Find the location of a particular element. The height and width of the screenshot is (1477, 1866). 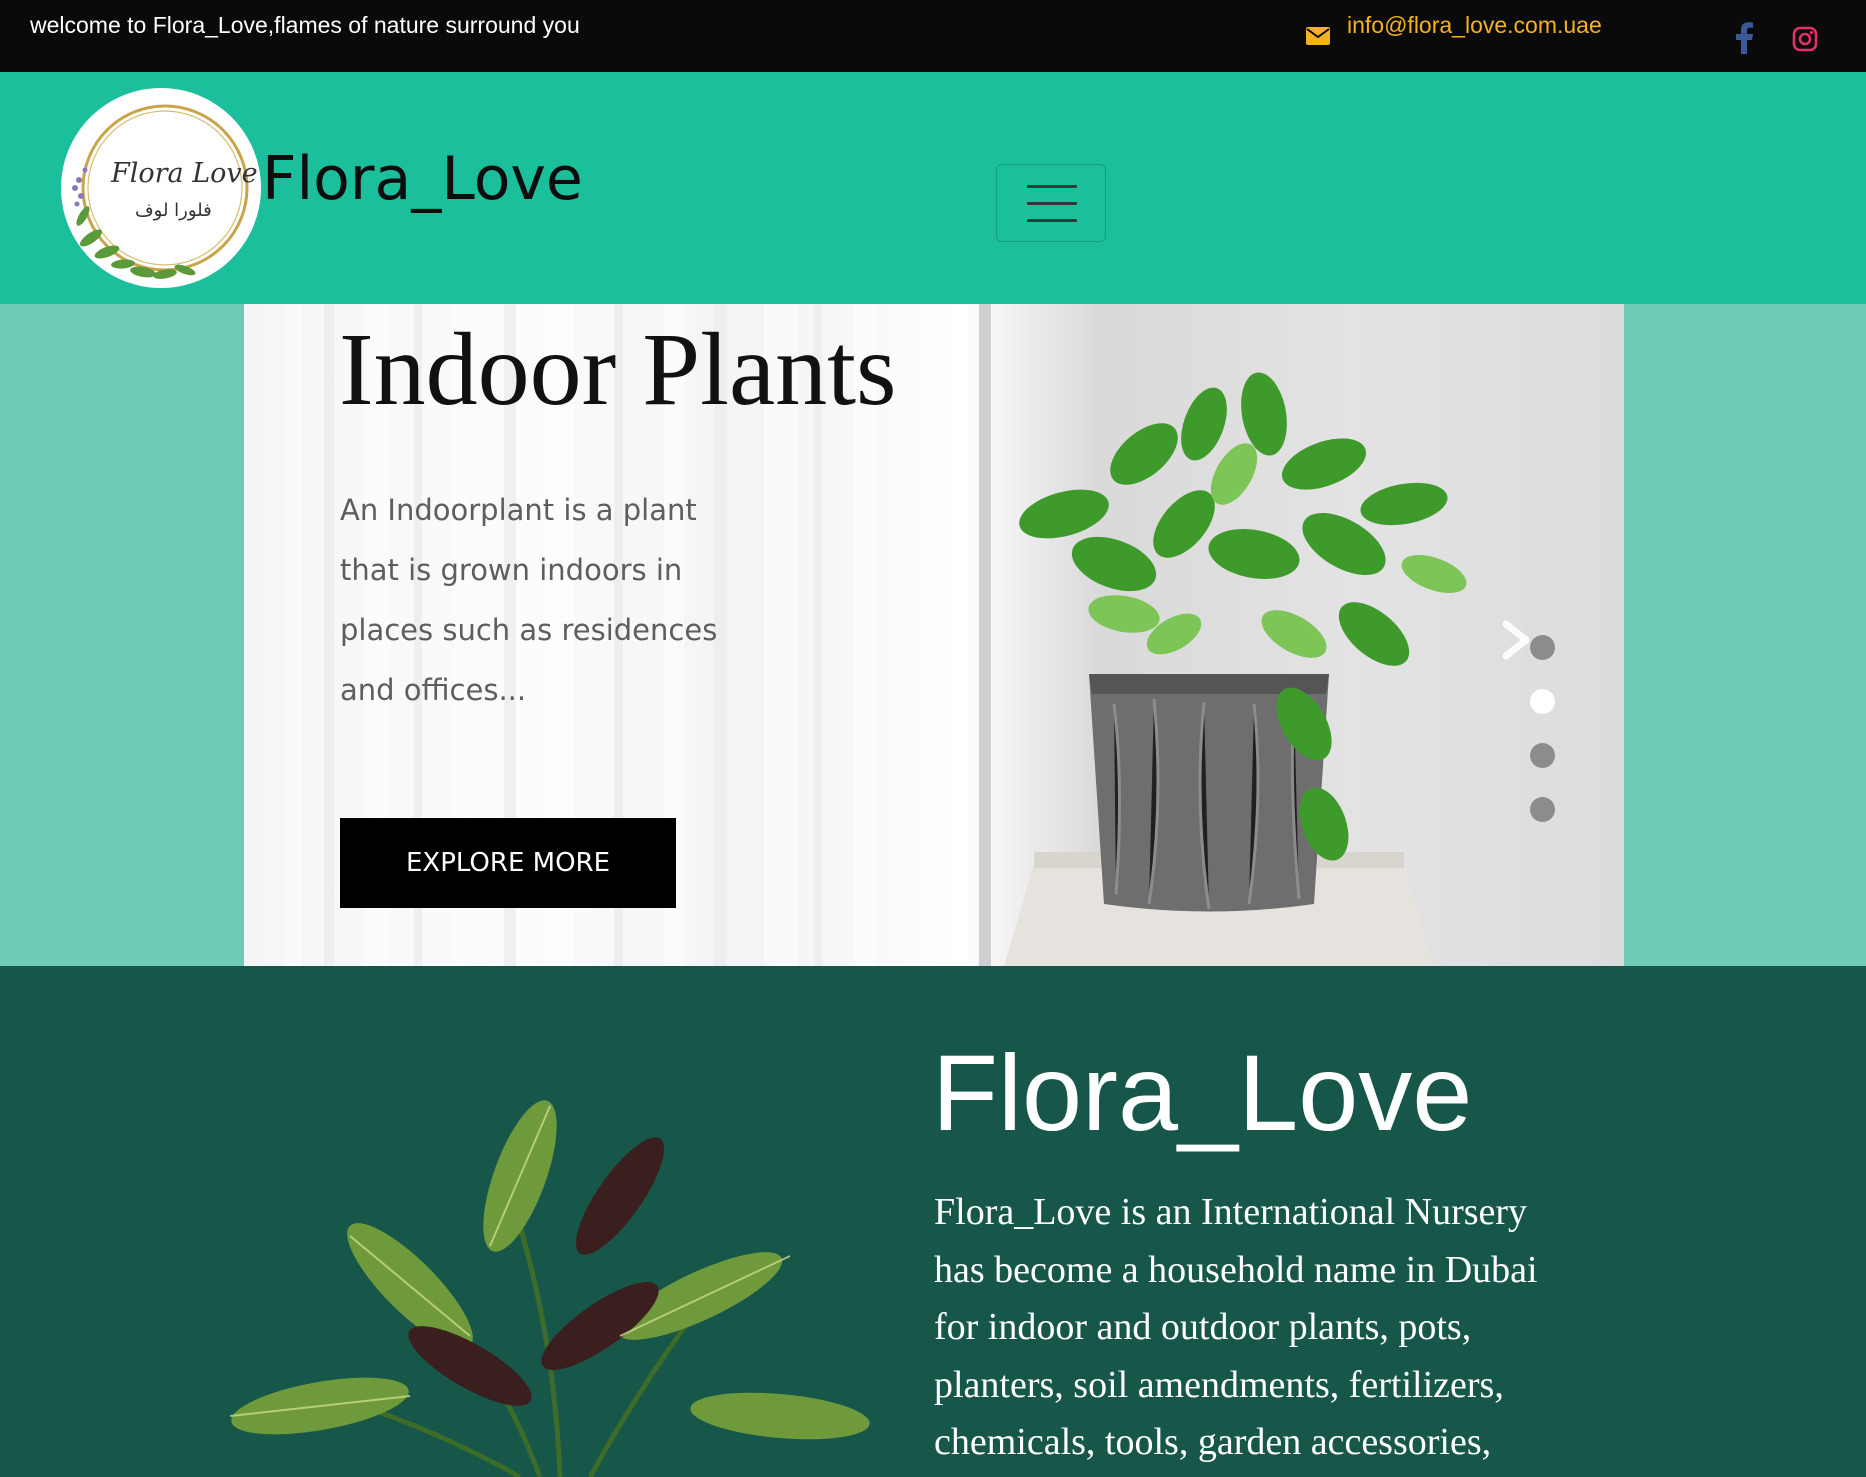

logo-script-text: Flora Love is located at coordinates (184, 173).